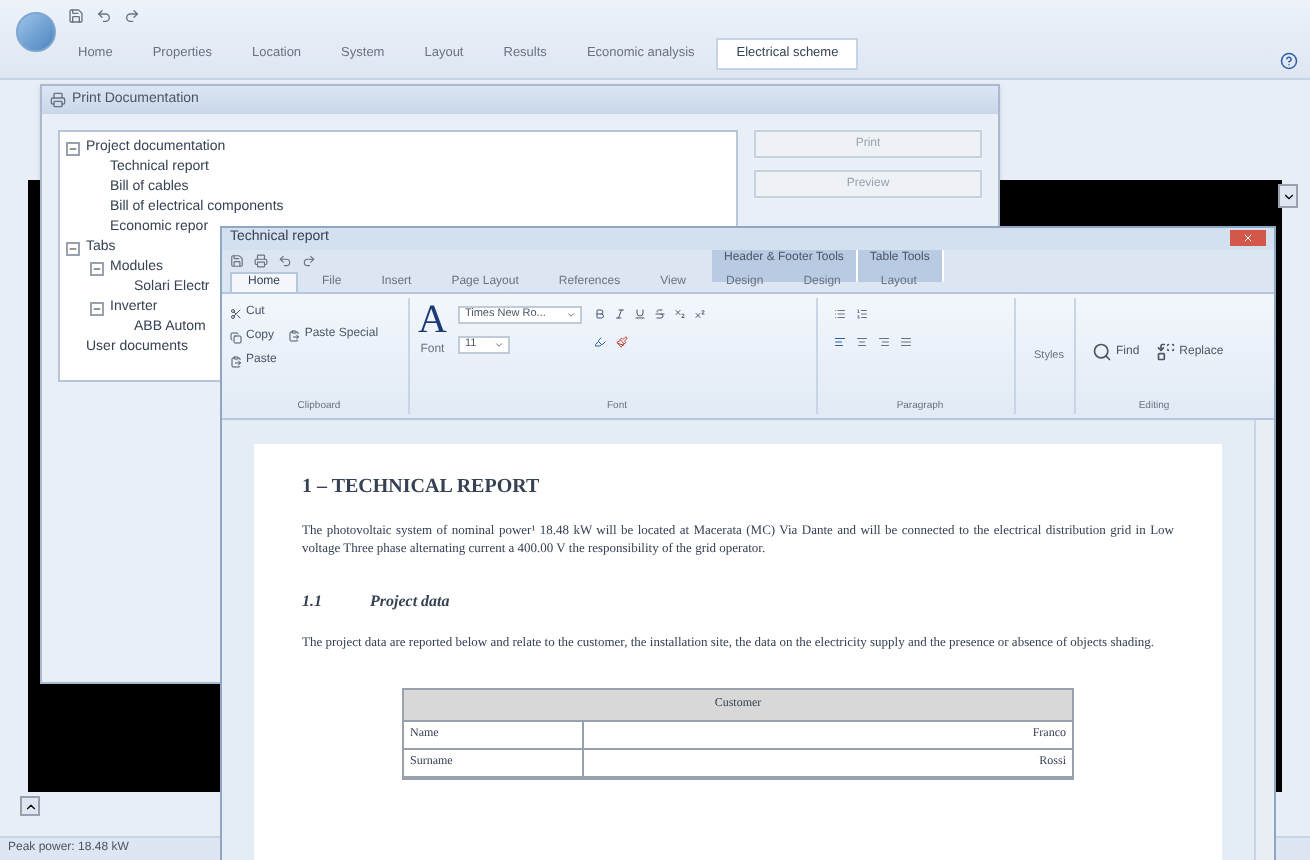  Describe the element at coordinates (422, 488) in the screenshot. I see `document-heading: 1 – TECHNICAL REPORT` at that location.